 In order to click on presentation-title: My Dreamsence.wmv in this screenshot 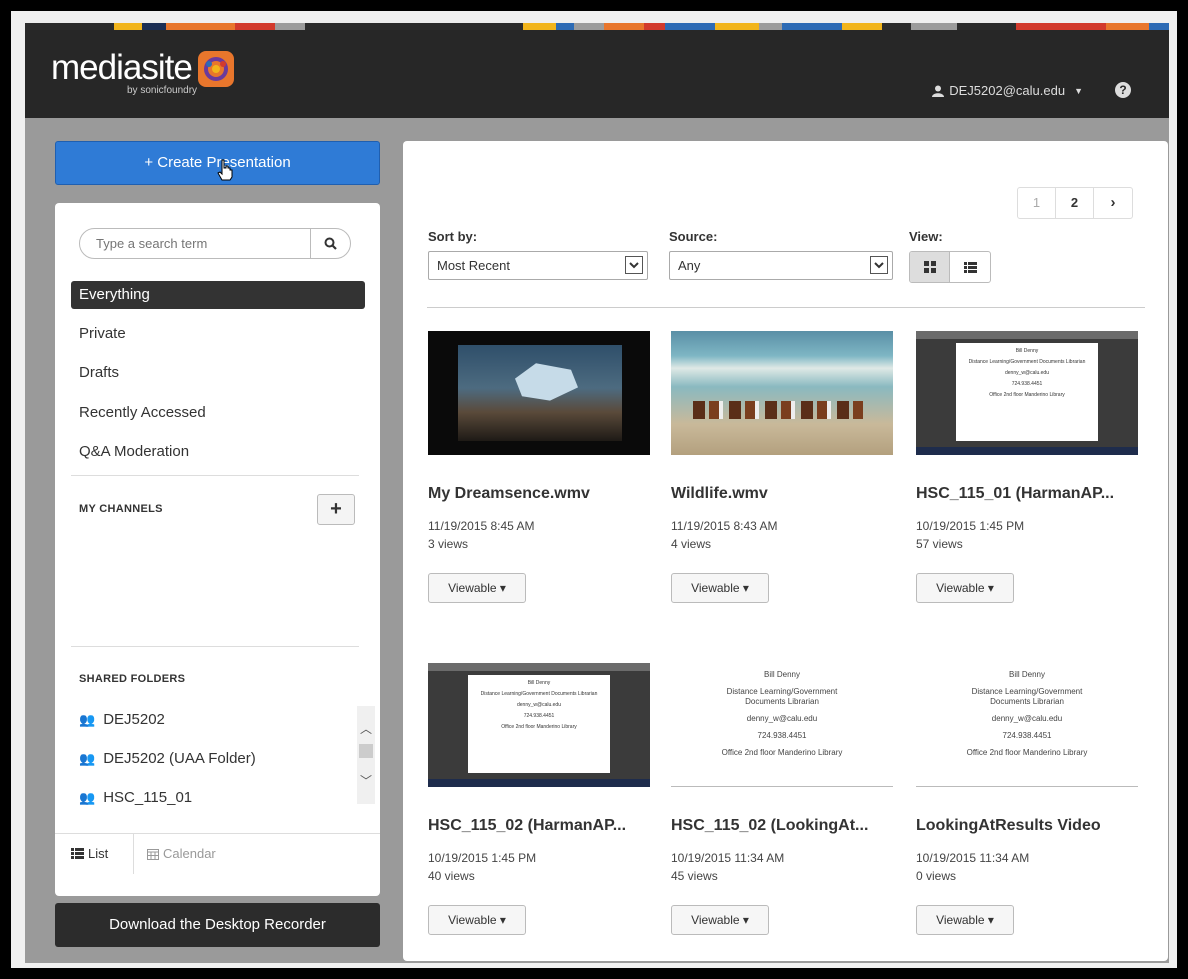, I will do `click(543, 494)`.